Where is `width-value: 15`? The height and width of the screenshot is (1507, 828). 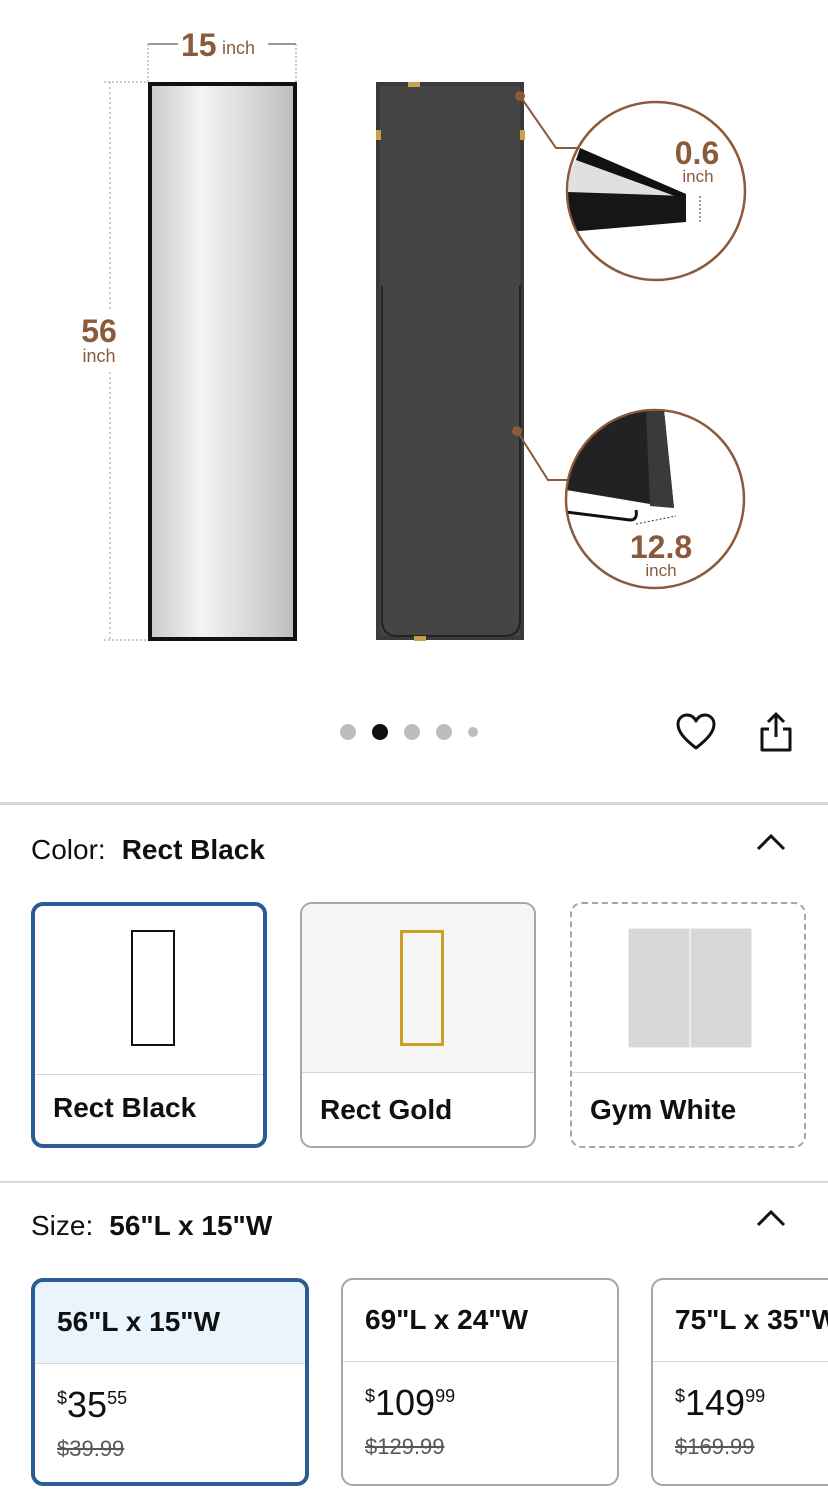
width-value: 15 is located at coordinates (199, 45).